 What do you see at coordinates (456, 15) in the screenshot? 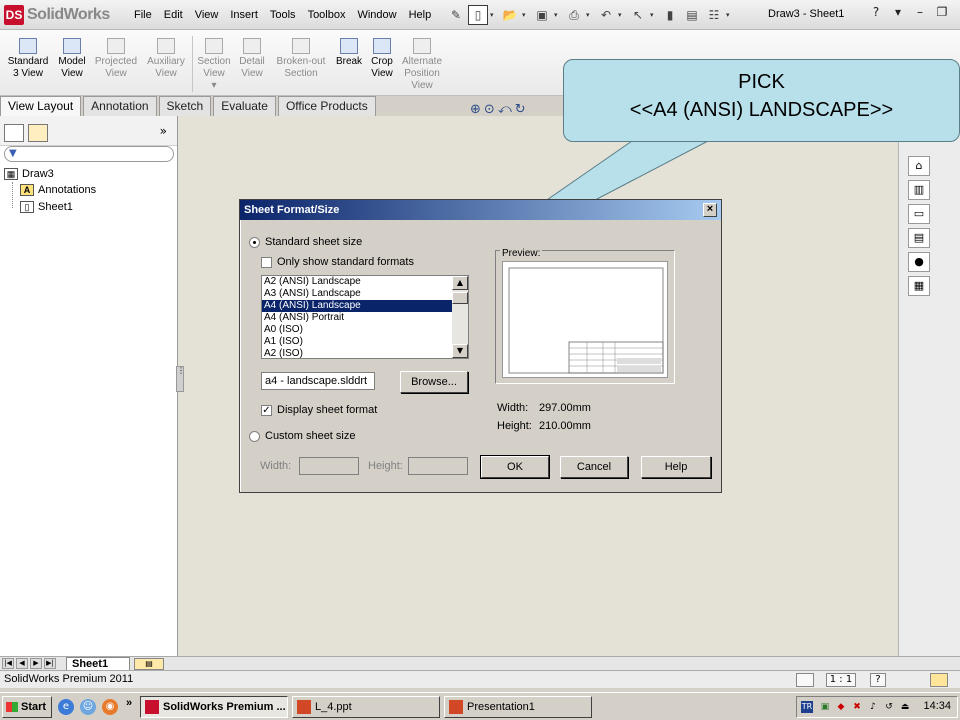
I see `pin-icon: ✎` at bounding box center [456, 15].